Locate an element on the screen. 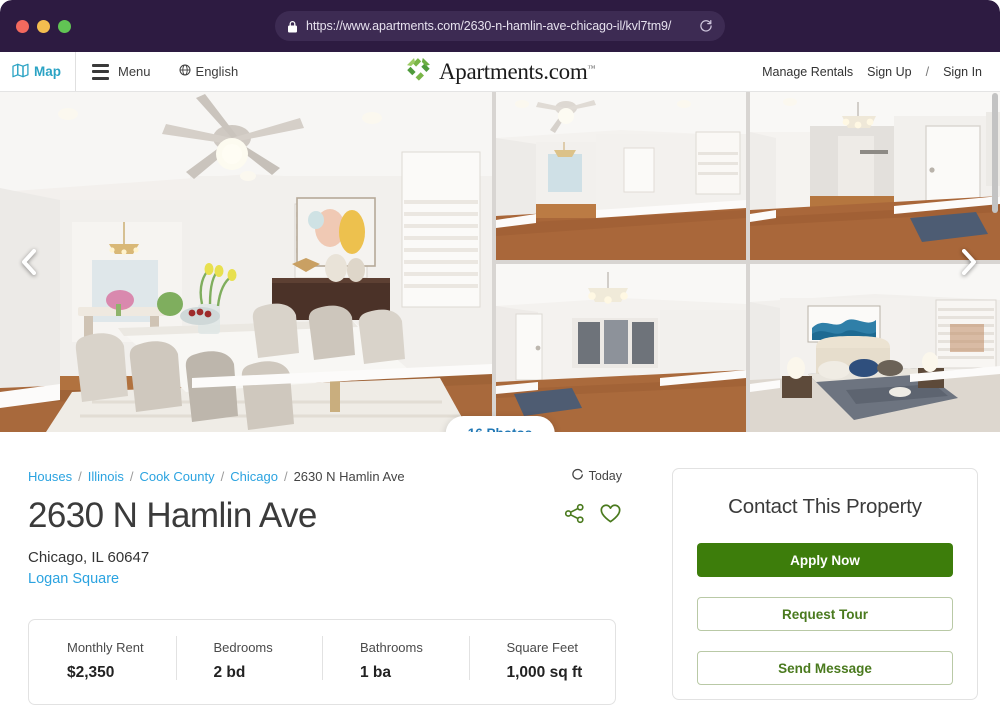 The height and width of the screenshot is (710, 1000). map-button: Map is located at coordinates (38, 71).